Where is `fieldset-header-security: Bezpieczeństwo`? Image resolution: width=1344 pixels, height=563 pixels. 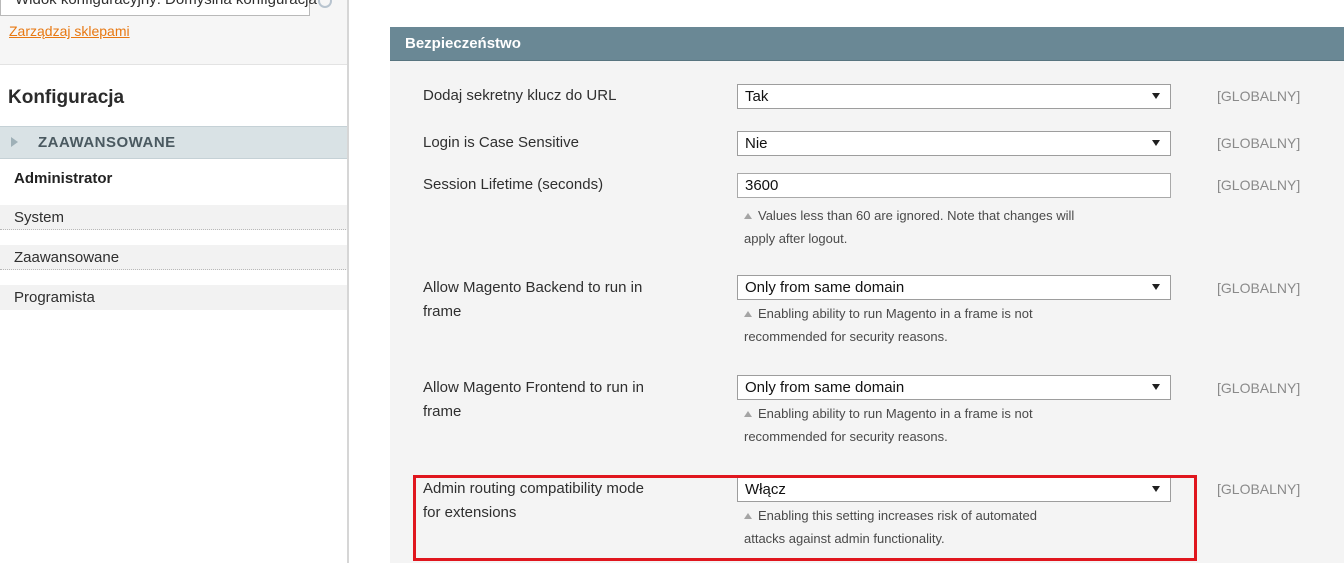
fieldset-header-security: Bezpieczeństwo is located at coordinates (867, 44).